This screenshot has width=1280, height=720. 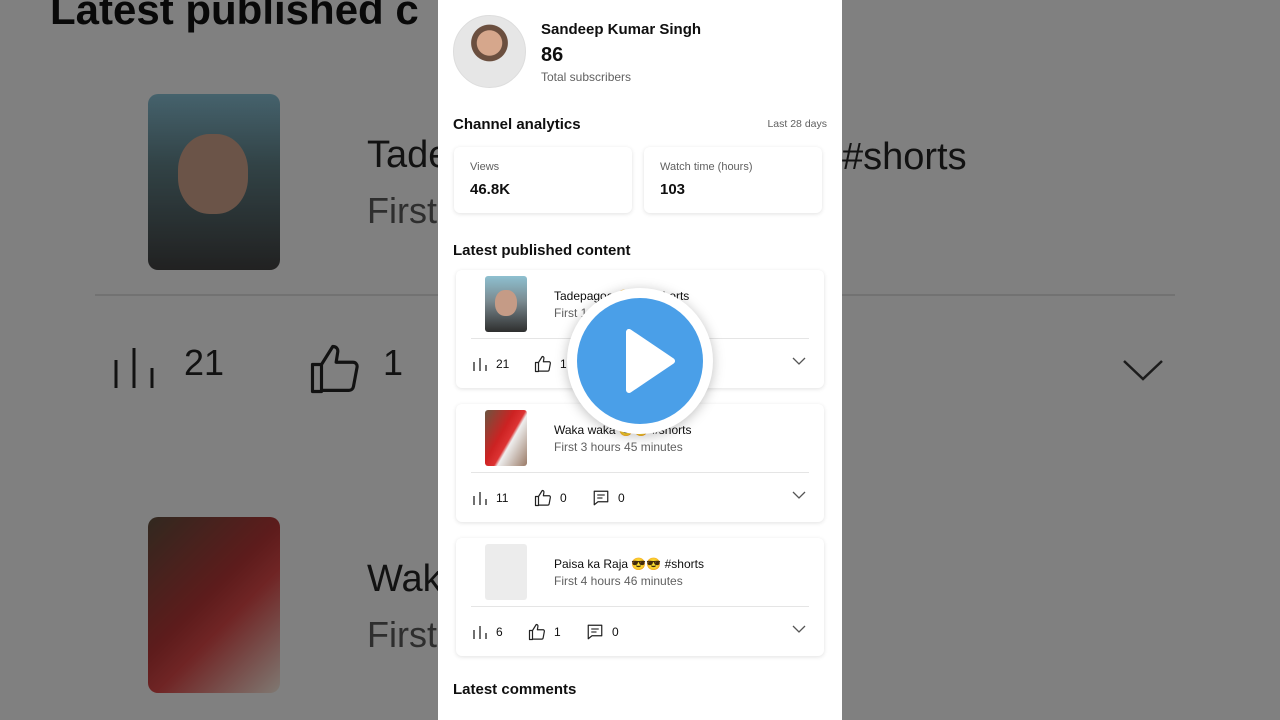 I want to click on views-metric: 6, so click(x=487, y=632).